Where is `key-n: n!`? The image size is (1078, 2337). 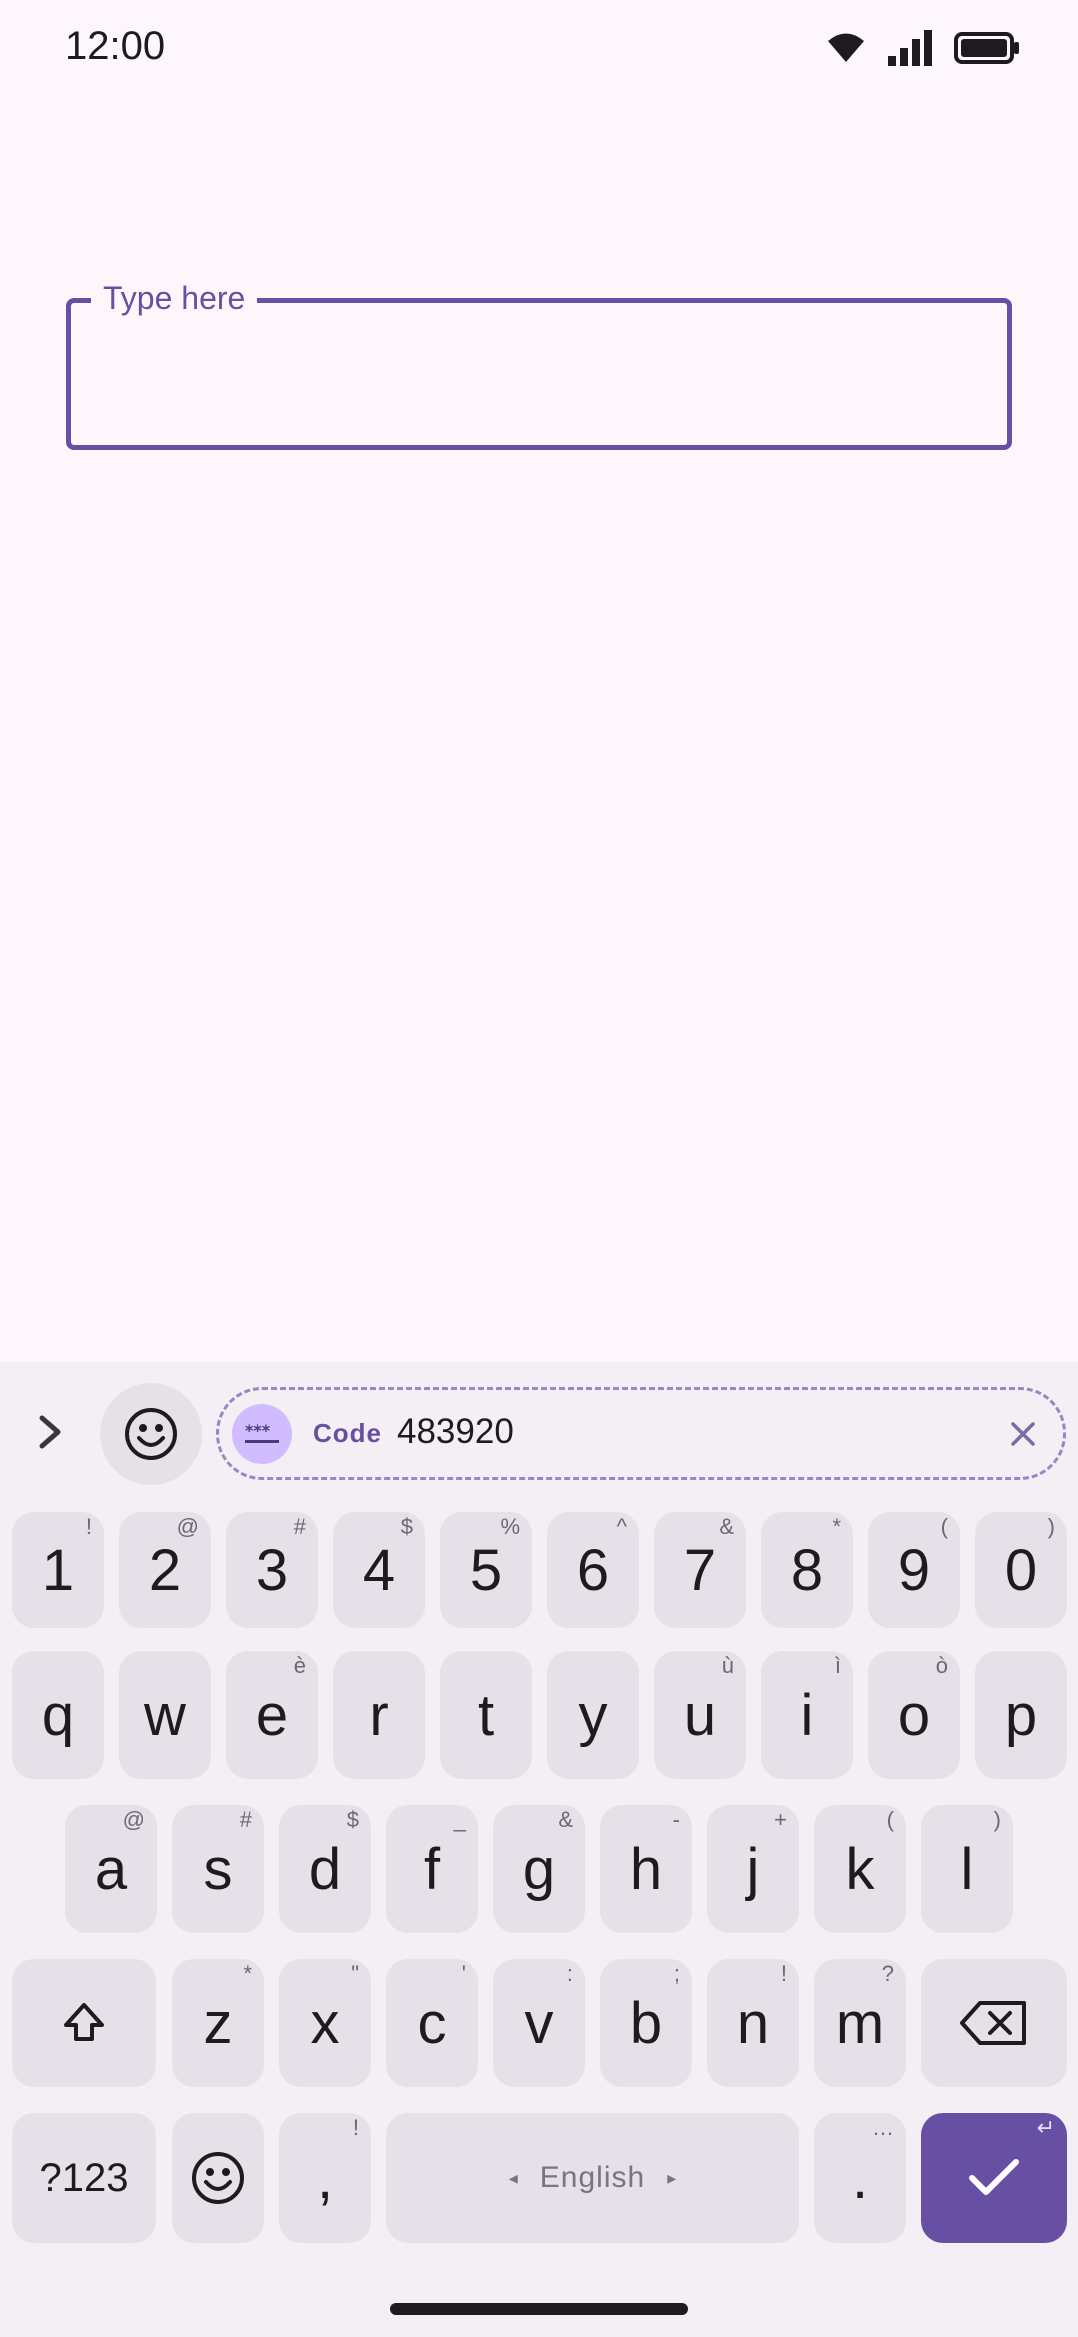
key-n: n! is located at coordinates (753, 2023).